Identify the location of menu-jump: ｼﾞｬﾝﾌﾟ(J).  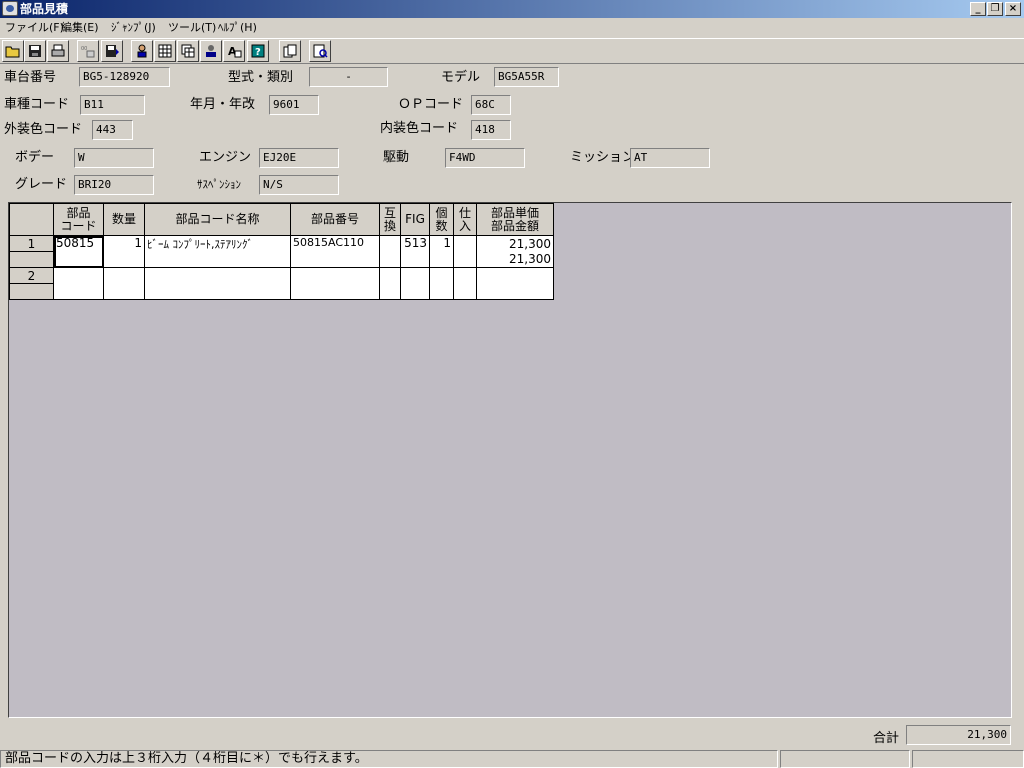
(133, 28).